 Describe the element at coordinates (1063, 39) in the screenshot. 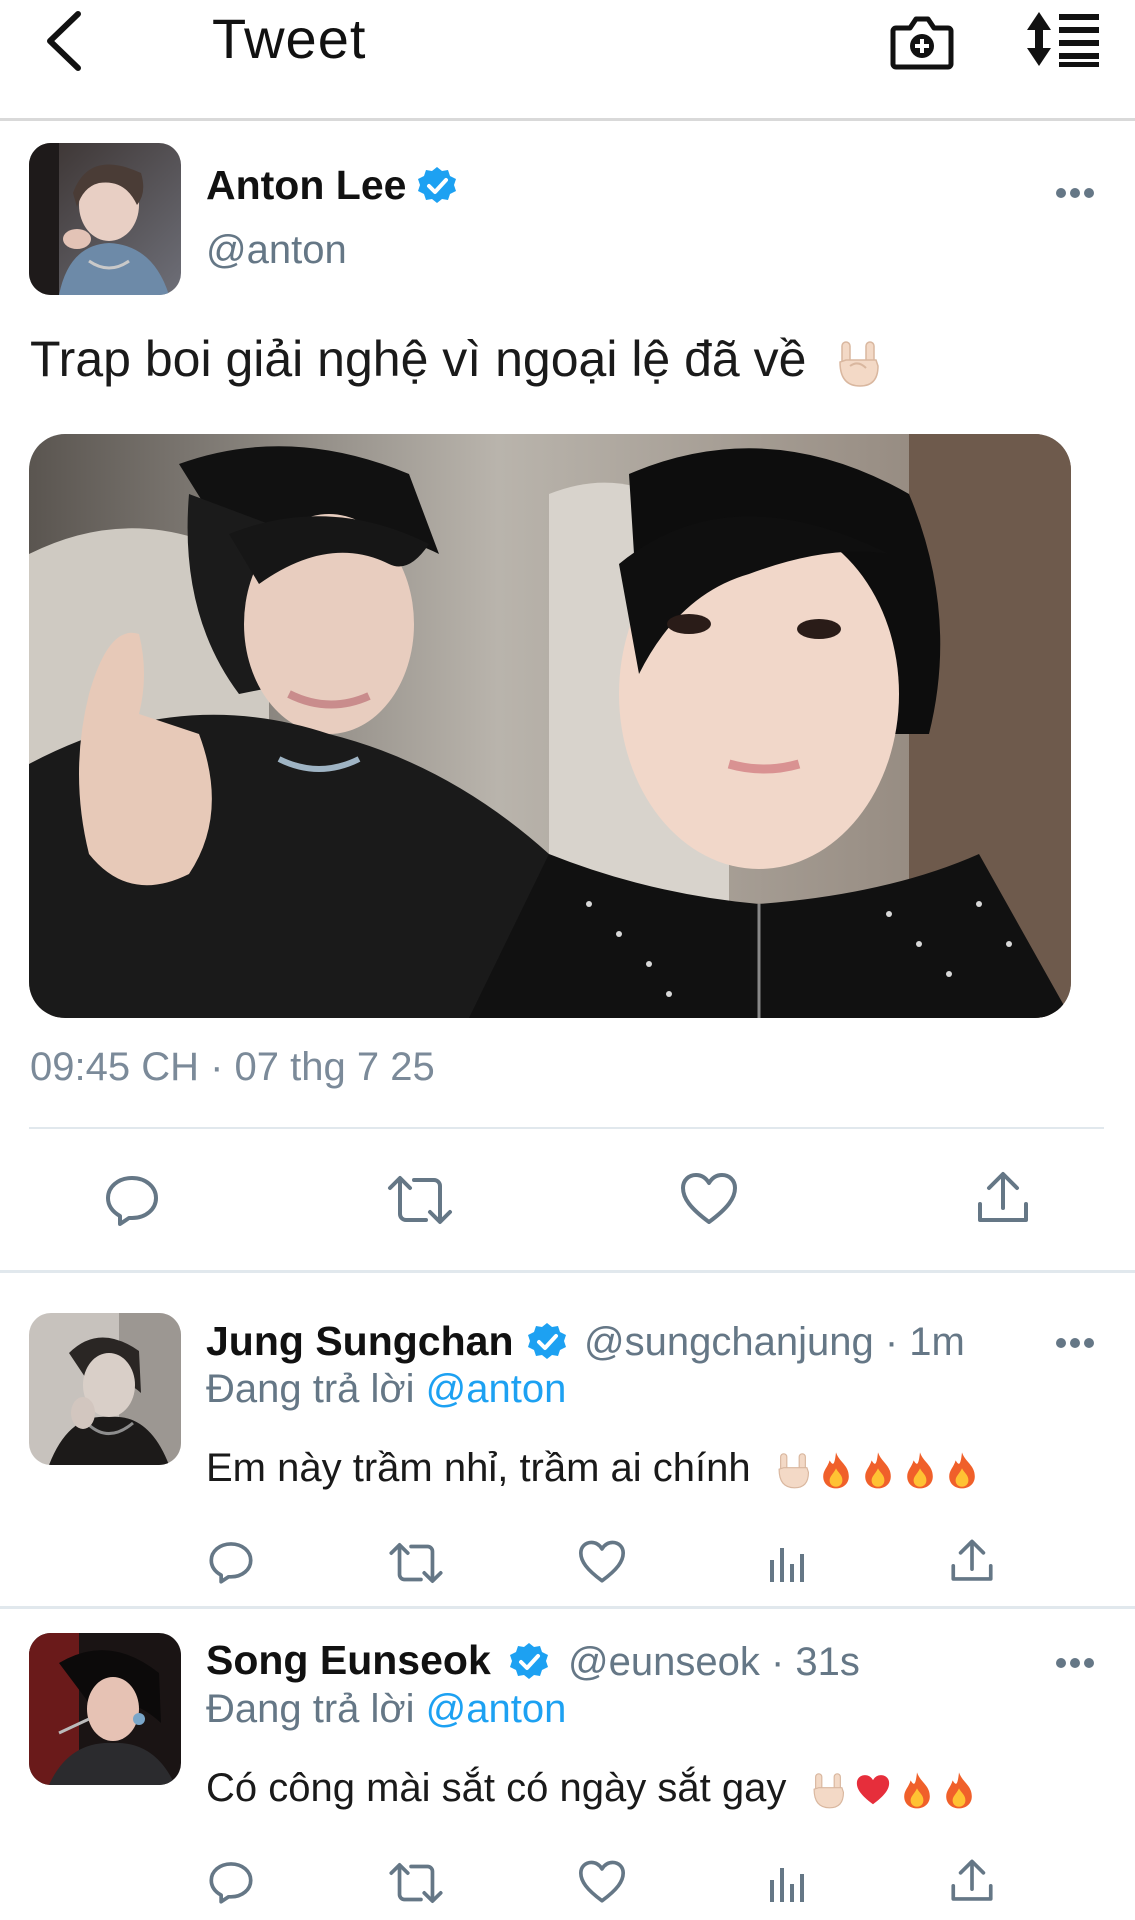

I see `sort-icon` at that location.